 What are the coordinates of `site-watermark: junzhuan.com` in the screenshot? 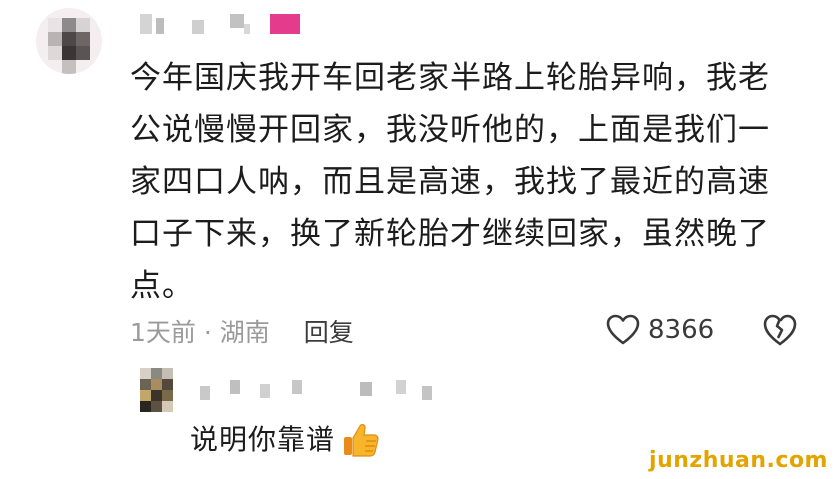 It's located at (738, 460).